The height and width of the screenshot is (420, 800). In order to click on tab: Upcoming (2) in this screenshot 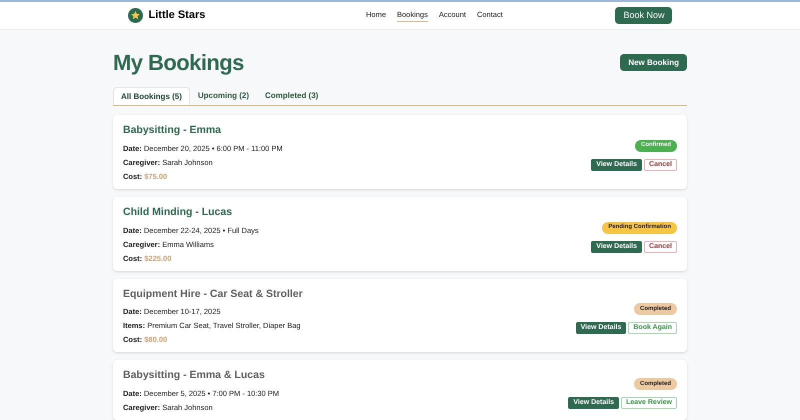, I will do `click(223, 96)`.